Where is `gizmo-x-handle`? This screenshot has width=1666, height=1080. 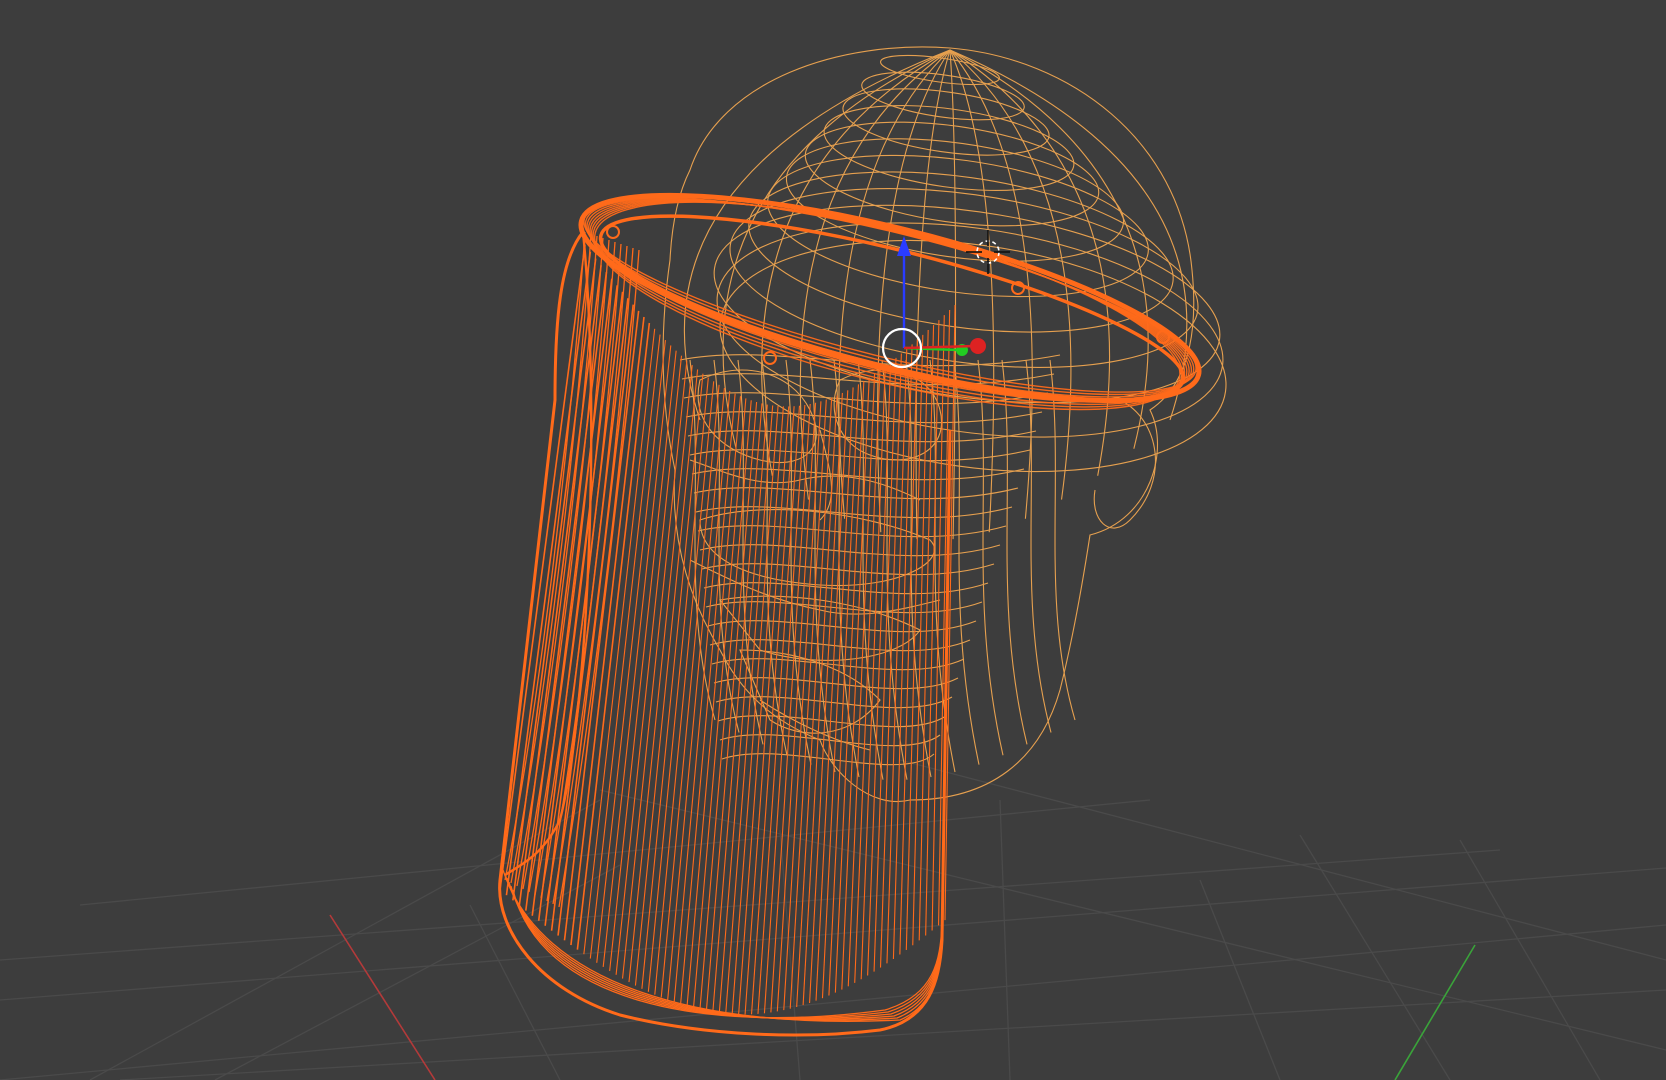 gizmo-x-handle is located at coordinates (978, 346).